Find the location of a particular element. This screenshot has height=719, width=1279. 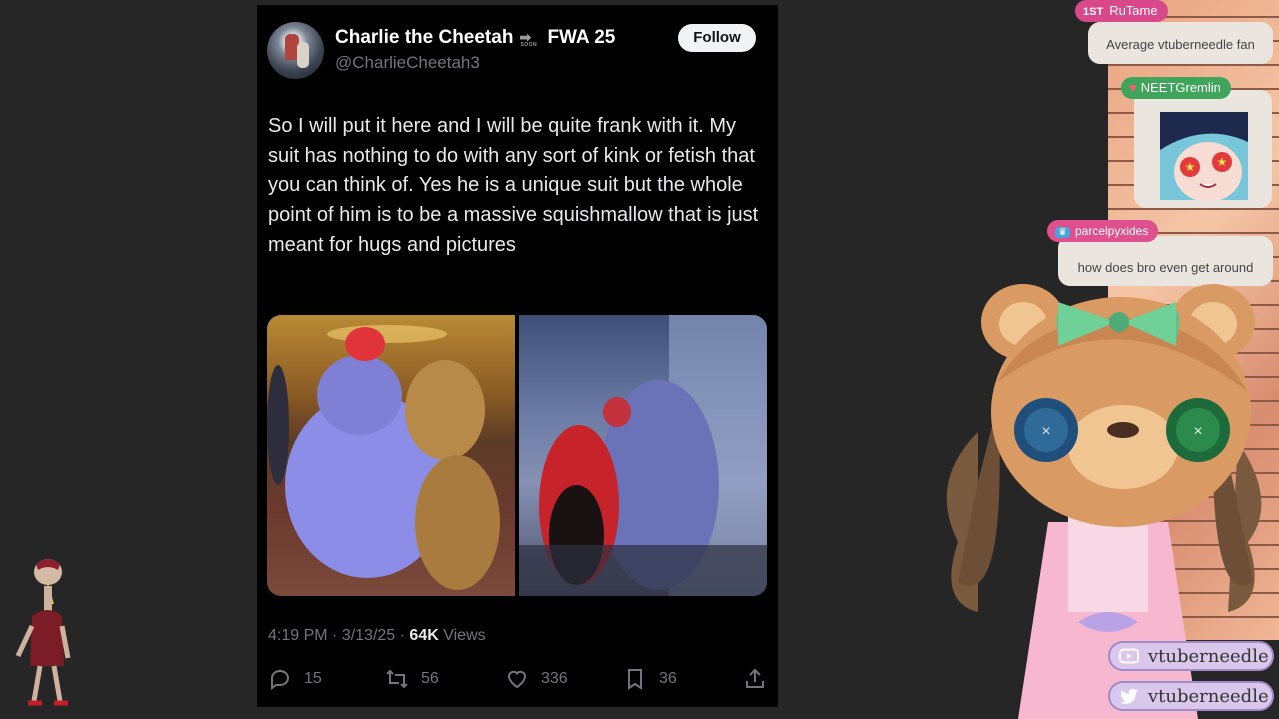

first-badge-icon: 1ST is located at coordinates (1093, 12).